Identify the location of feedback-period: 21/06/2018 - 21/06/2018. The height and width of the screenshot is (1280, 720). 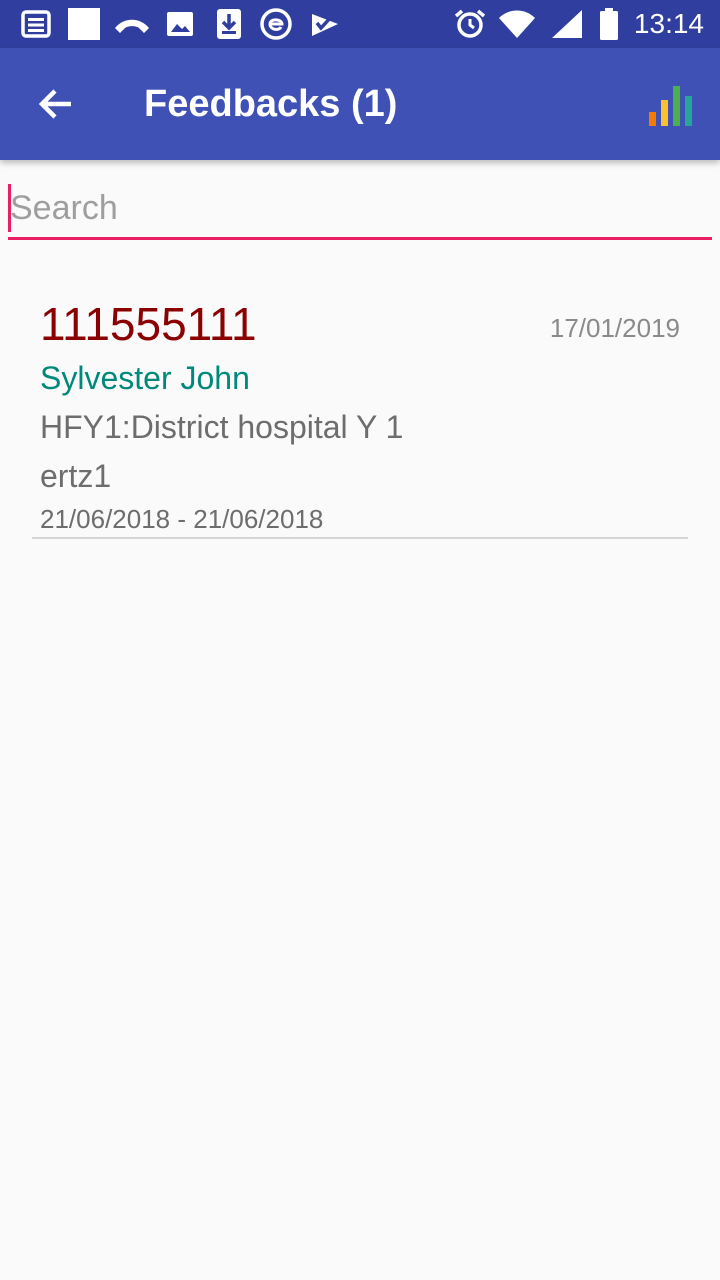
(182, 519).